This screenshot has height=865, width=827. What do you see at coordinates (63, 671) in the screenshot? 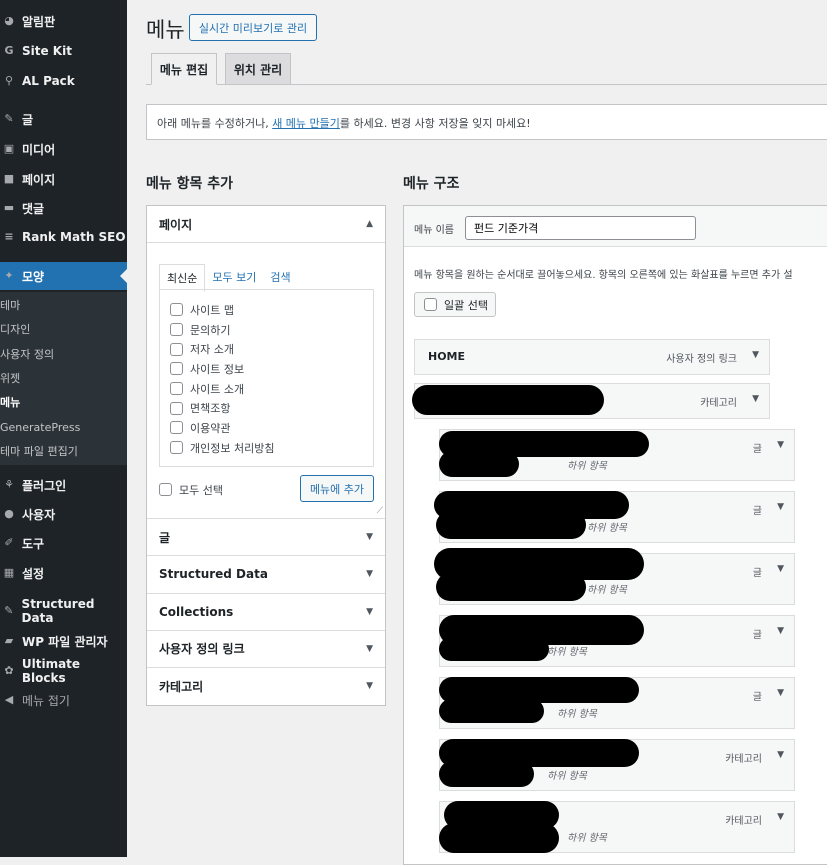
I see `sidebar-item-blocks: ✿ Ultimate Blocks` at bounding box center [63, 671].